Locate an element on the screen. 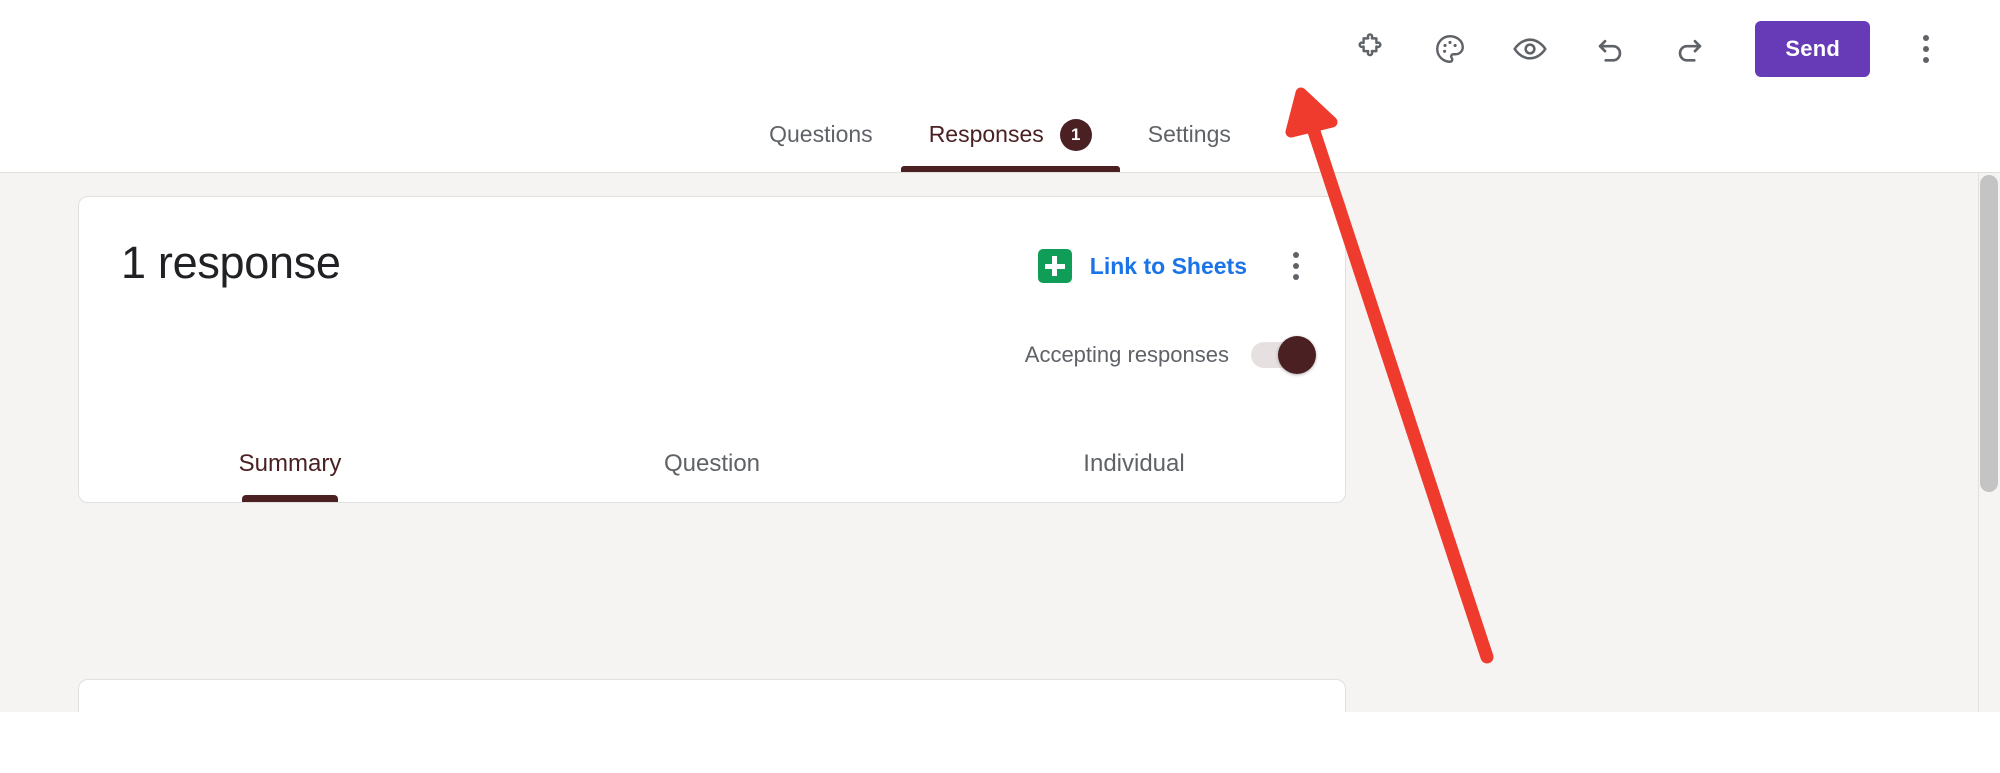 The image size is (2000, 773). vertical-scrollbar-thumb is located at coordinates (1989, 333).